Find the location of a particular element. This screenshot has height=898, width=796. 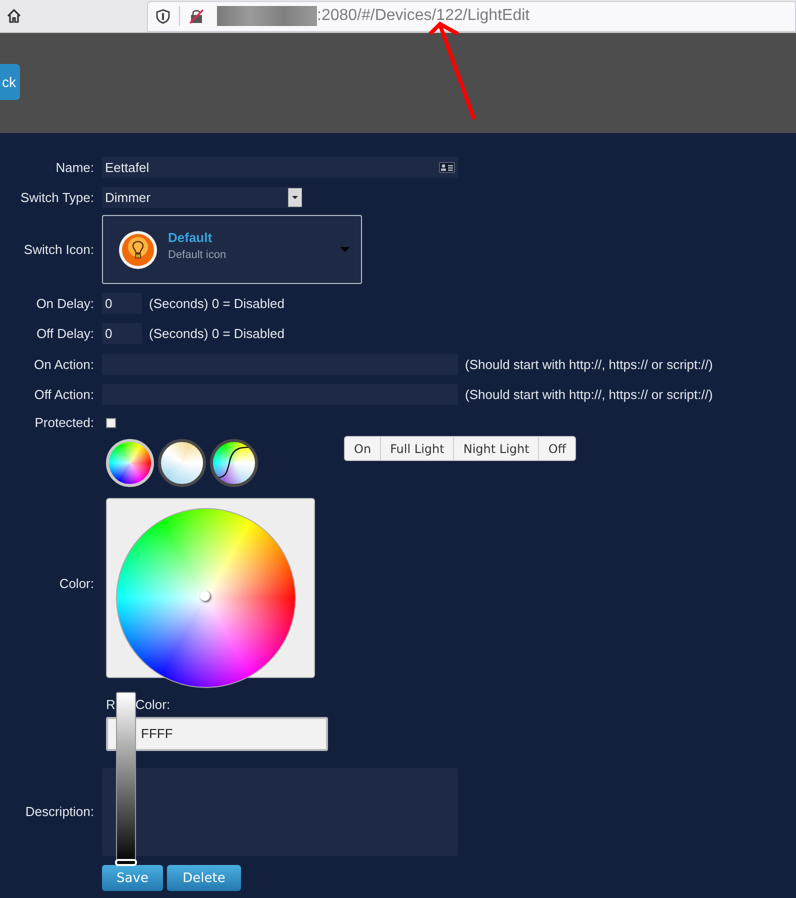

field-label: Color: is located at coordinates (76, 584).